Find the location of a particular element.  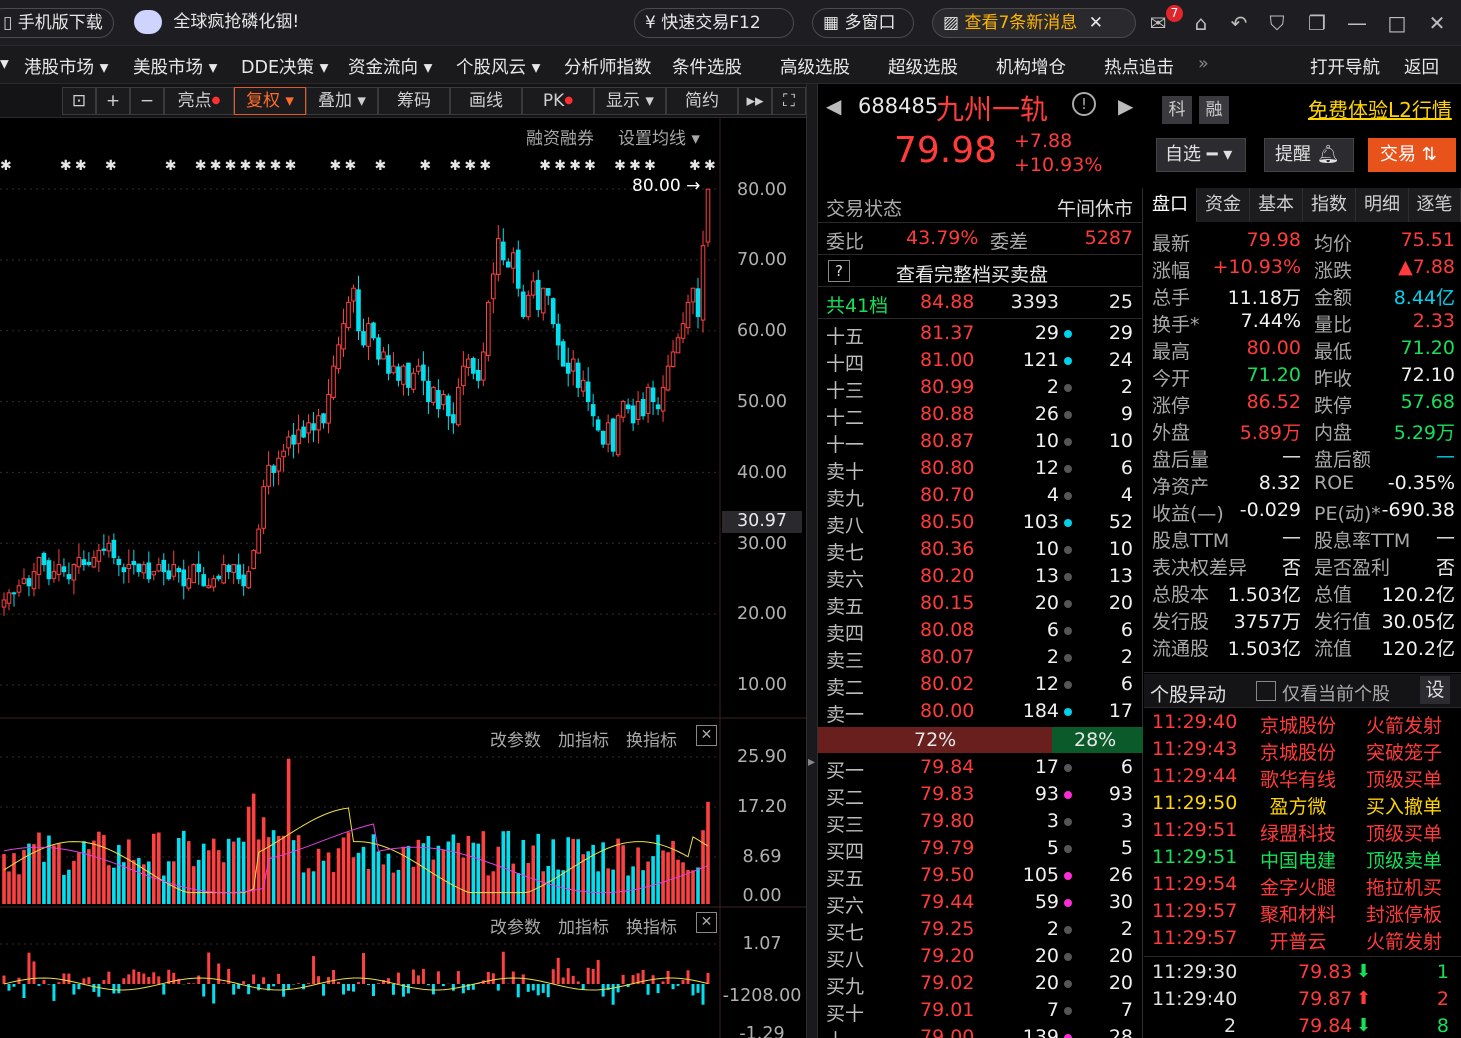

ask-level-row: 卖九 80.70 4 4 is located at coordinates (980, 496).